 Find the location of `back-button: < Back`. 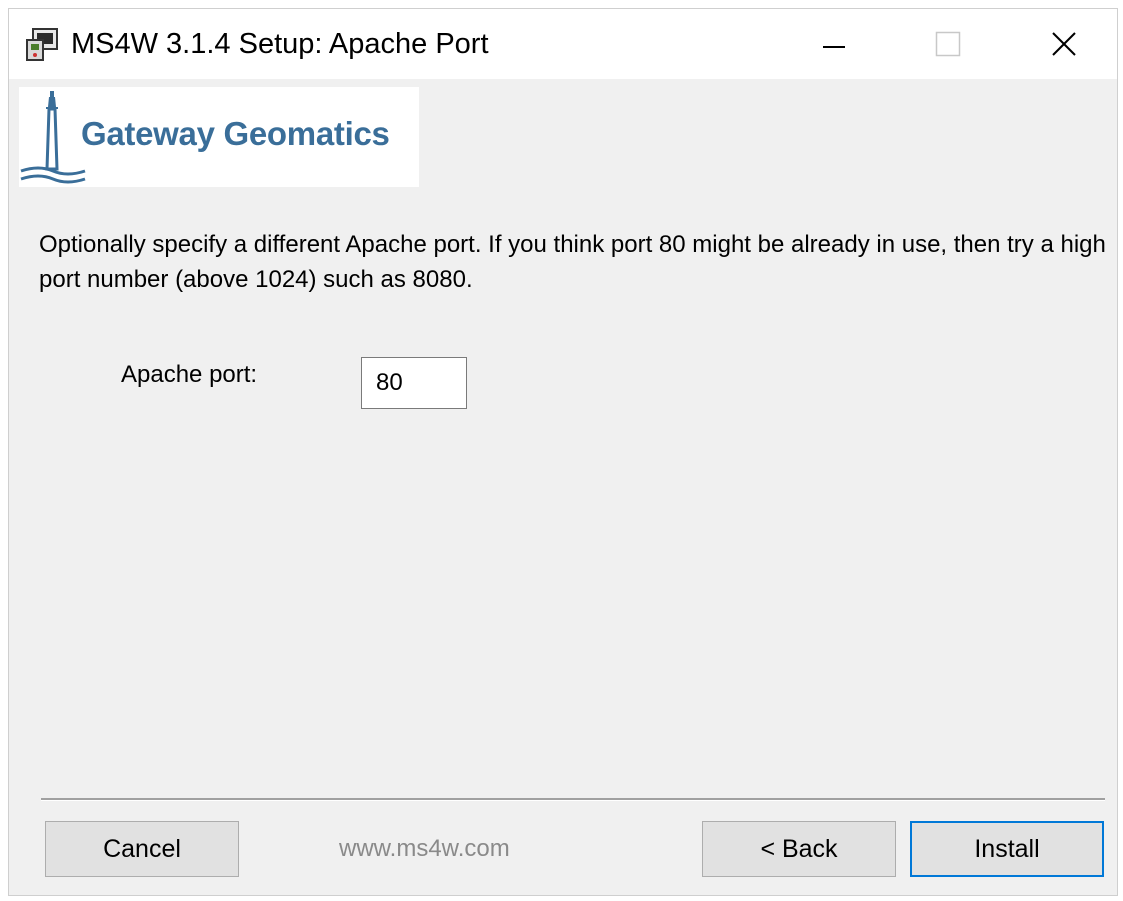

back-button: < Back is located at coordinates (799, 849).